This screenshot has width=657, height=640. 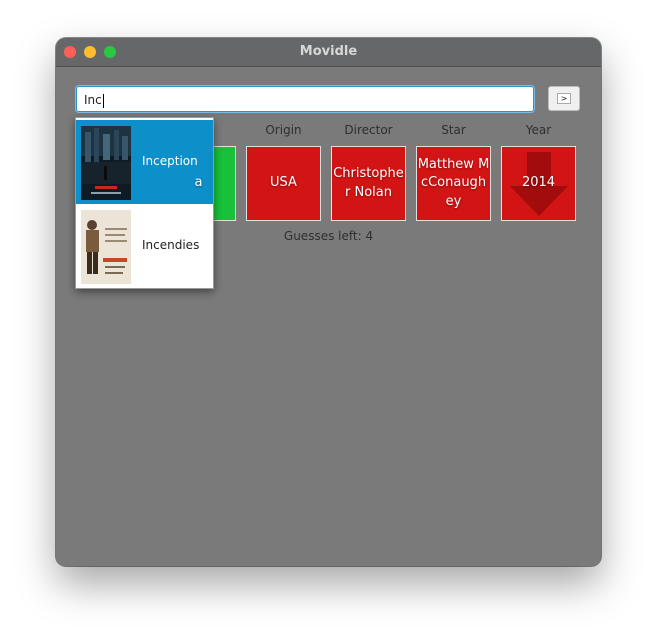 I want to click on window-title: Movidle, so click(x=328, y=51).